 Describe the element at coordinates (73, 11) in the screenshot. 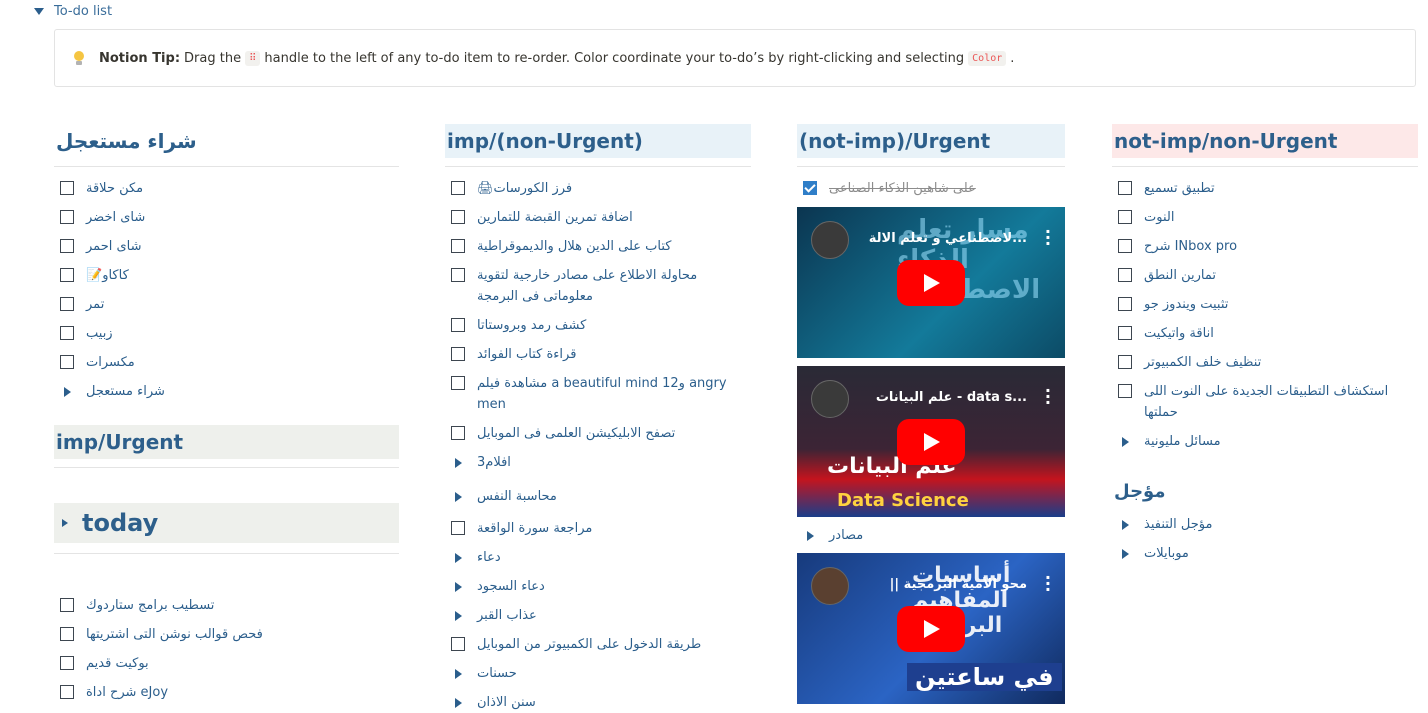

I see `todo-list-toggle: To-do list` at that location.